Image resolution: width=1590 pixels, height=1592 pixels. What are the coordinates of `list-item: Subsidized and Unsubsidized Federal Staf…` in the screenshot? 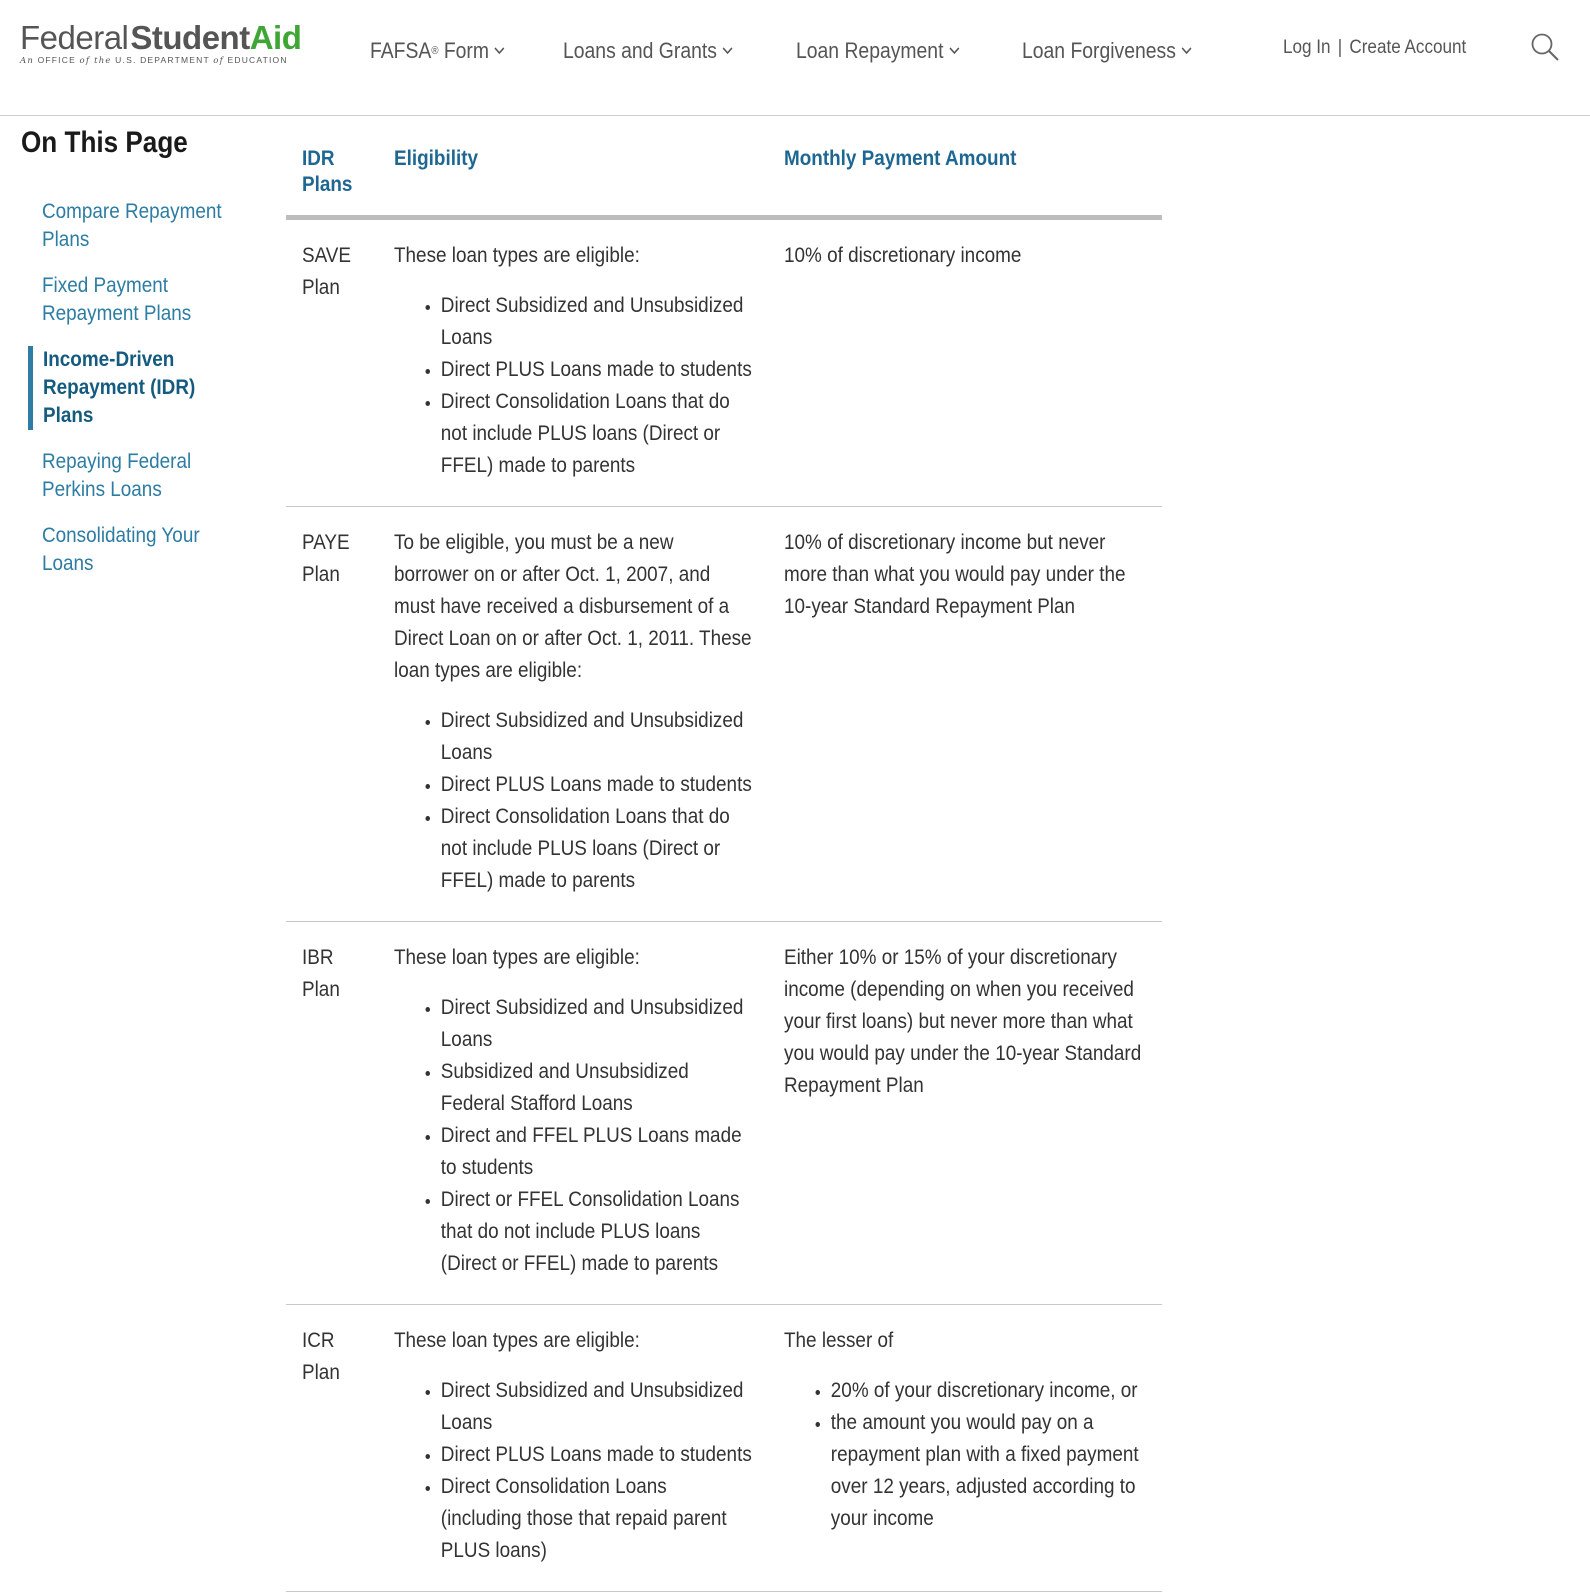 It's located at (596, 1088).